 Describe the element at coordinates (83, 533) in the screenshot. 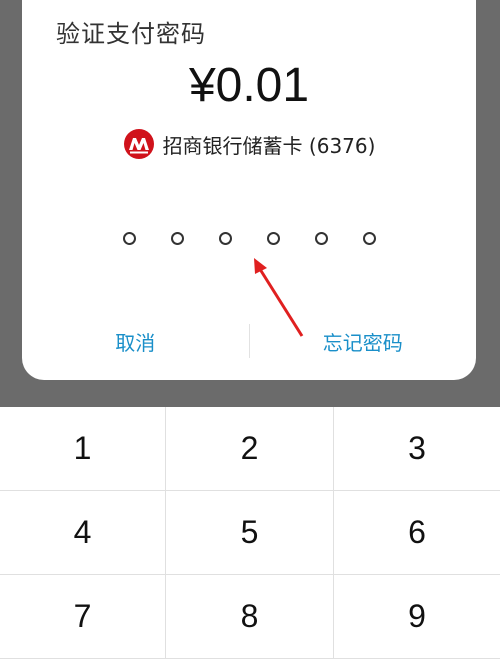

I see `key-4: 4` at that location.